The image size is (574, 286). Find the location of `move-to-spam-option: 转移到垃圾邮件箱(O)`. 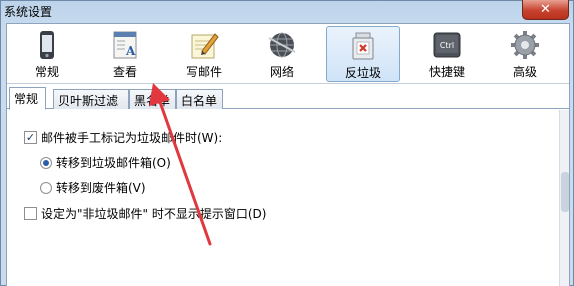

move-to-spam-option: 转移到垃圾邮件箱(O) is located at coordinates (105, 162).